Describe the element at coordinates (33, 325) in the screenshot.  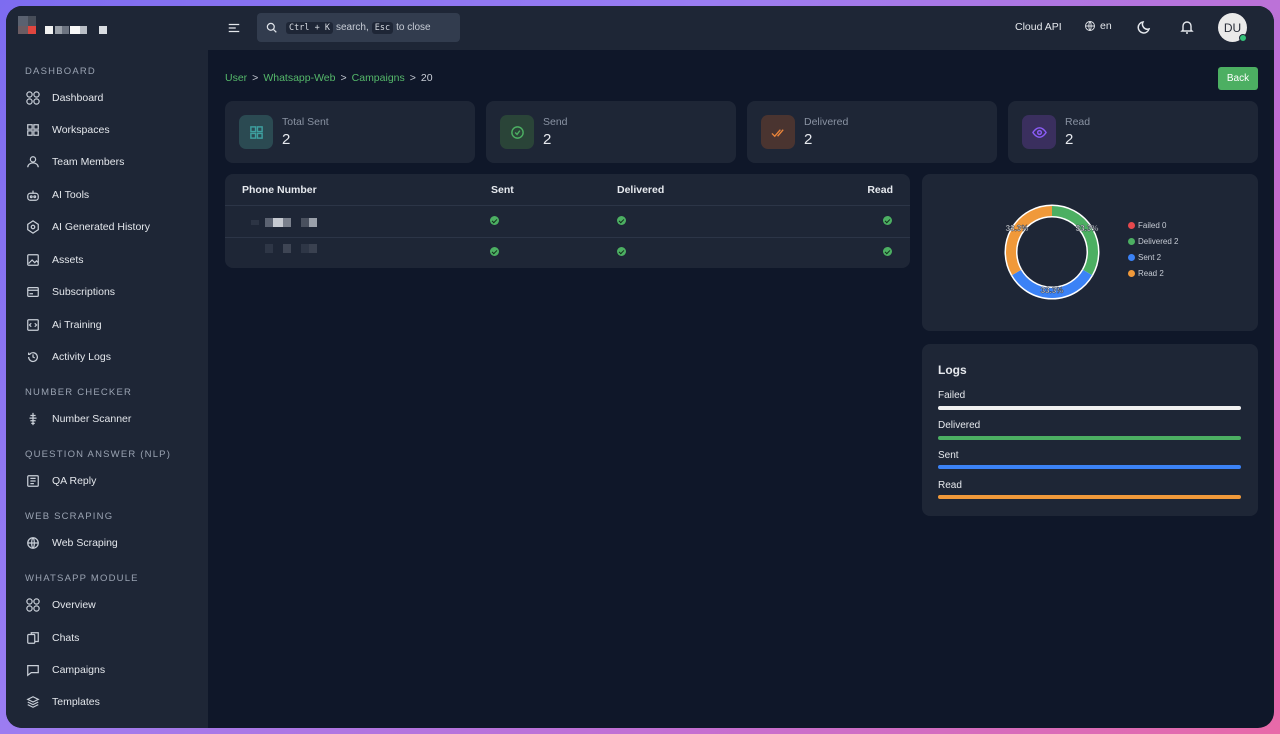
I see `code-box-icon` at that location.